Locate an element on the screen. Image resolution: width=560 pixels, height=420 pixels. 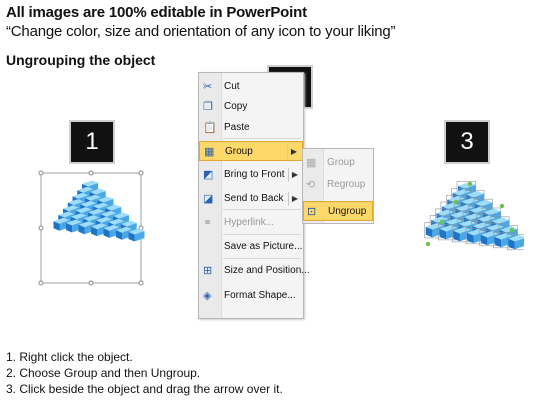
menu-item-group: ▦ Group ▶ is located at coordinates (251, 151).